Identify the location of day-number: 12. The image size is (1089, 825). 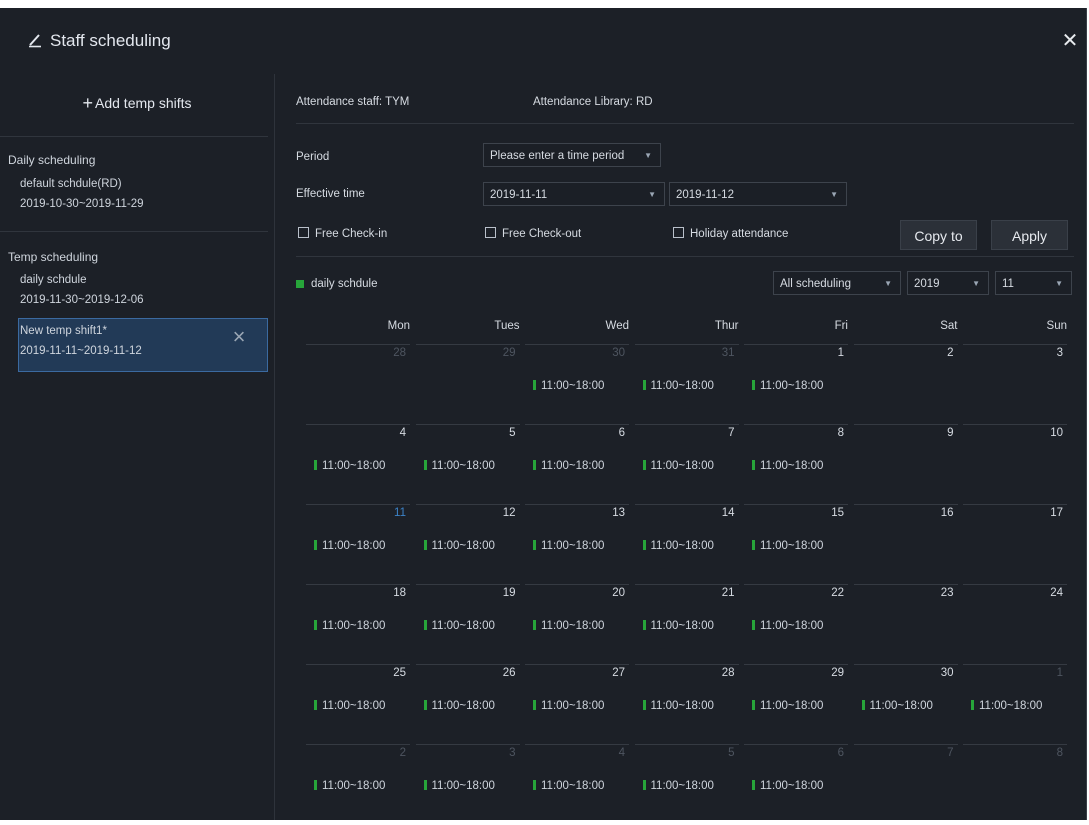
(509, 513).